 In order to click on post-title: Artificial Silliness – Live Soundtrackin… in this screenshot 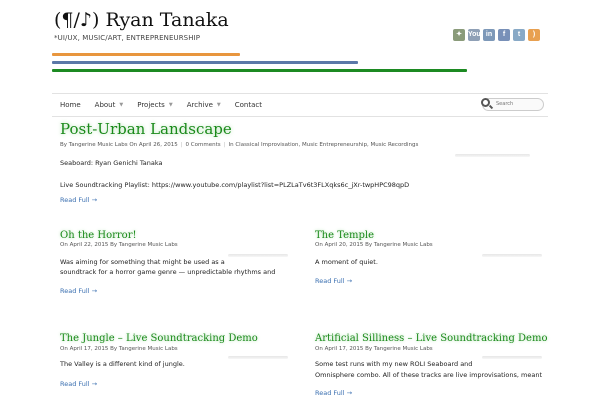, I will do `click(431, 338)`.